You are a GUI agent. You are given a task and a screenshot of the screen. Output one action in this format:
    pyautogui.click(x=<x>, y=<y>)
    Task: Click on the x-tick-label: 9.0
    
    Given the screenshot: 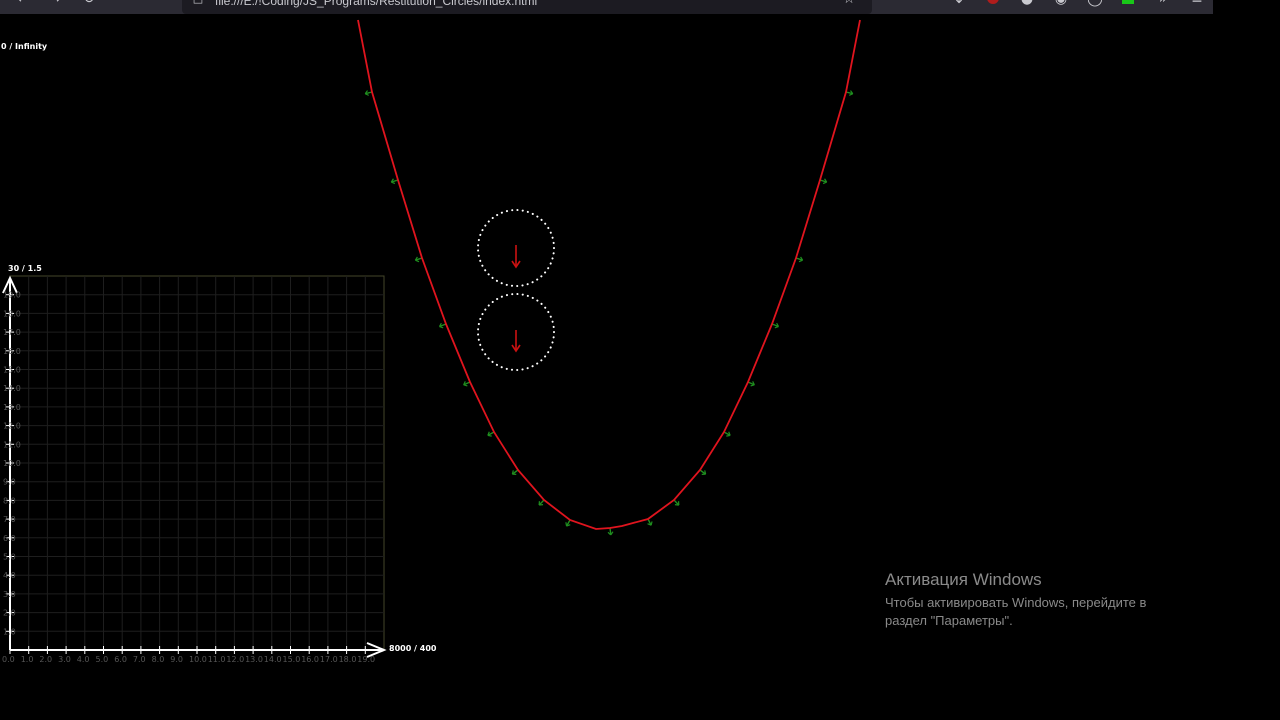 What is the action you would take?
    pyautogui.click(x=176, y=659)
    